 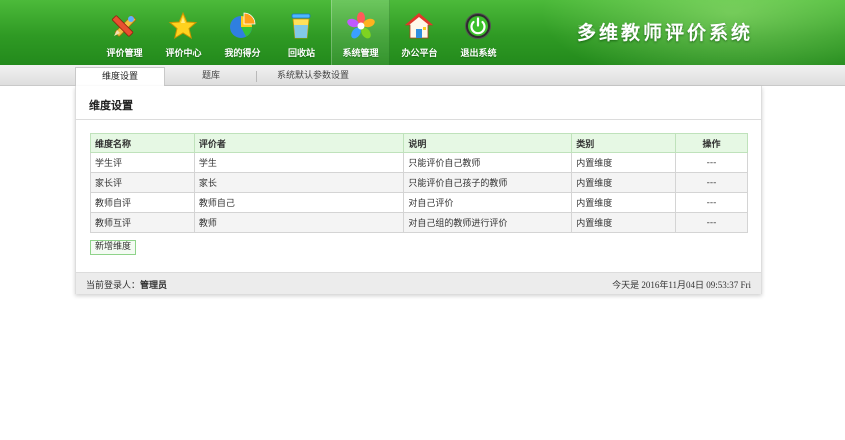 What do you see at coordinates (154, 286) in the screenshot?
I see `login-user: 管理员` at bounding box center [154, 286].